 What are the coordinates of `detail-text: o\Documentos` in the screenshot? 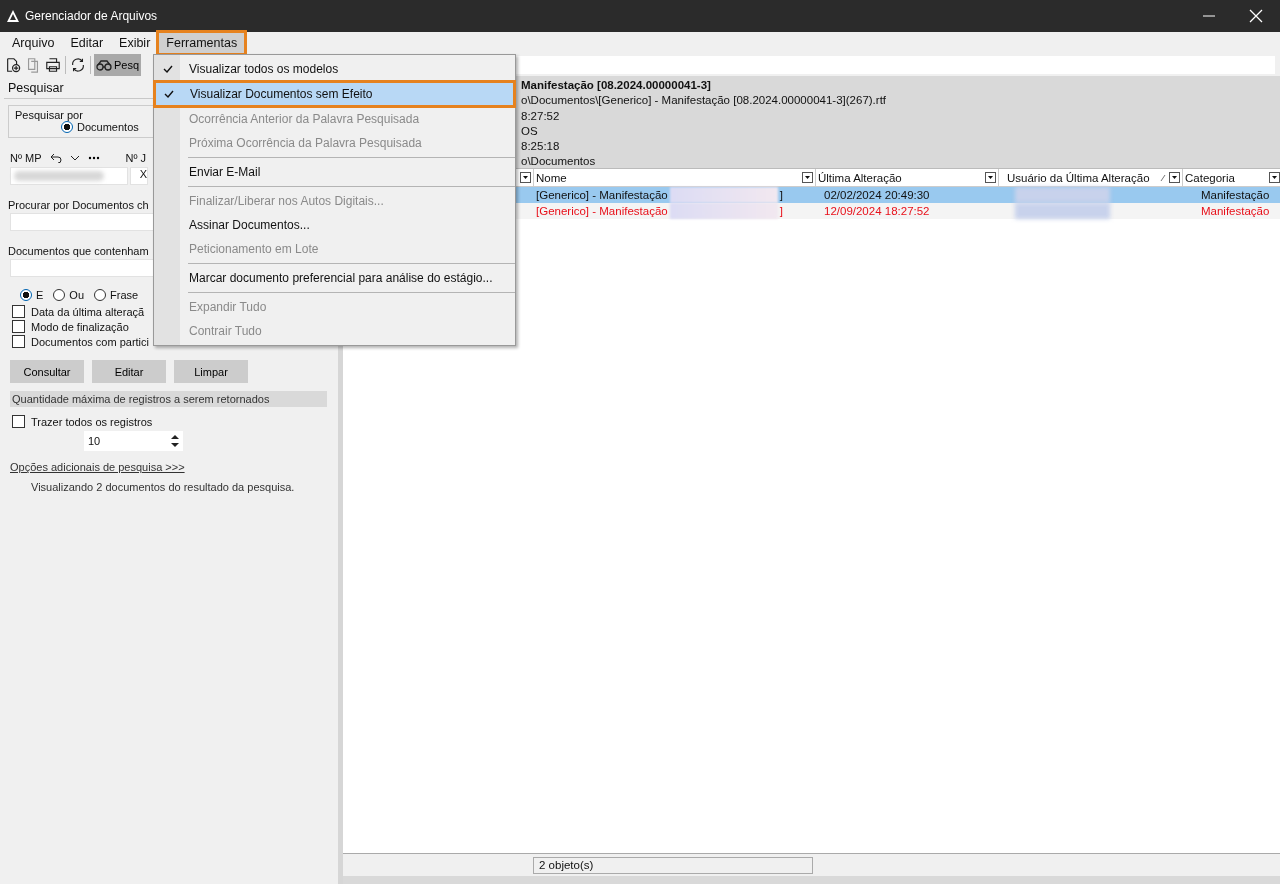 It's located at (559, 162).